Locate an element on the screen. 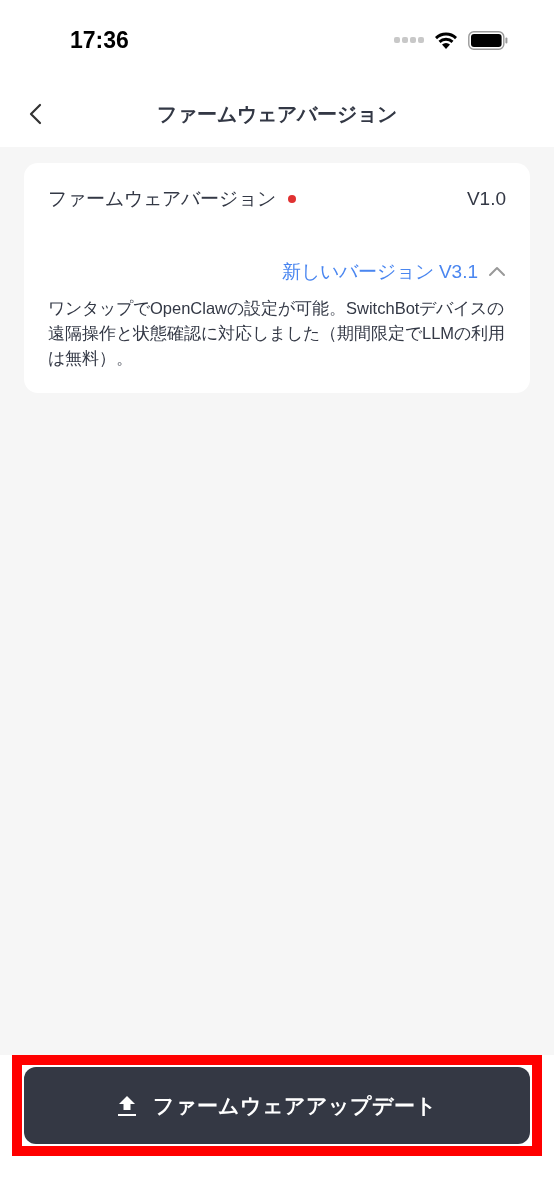 The width and height of the screenshot is (554, 1200). current-version: V1.0 is located at coordinates (486, 199).